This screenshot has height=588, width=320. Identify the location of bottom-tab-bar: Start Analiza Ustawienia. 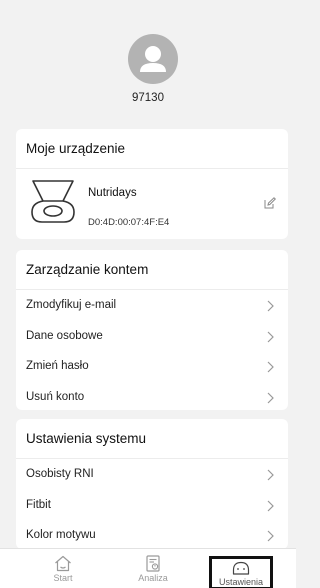
(148, 568).